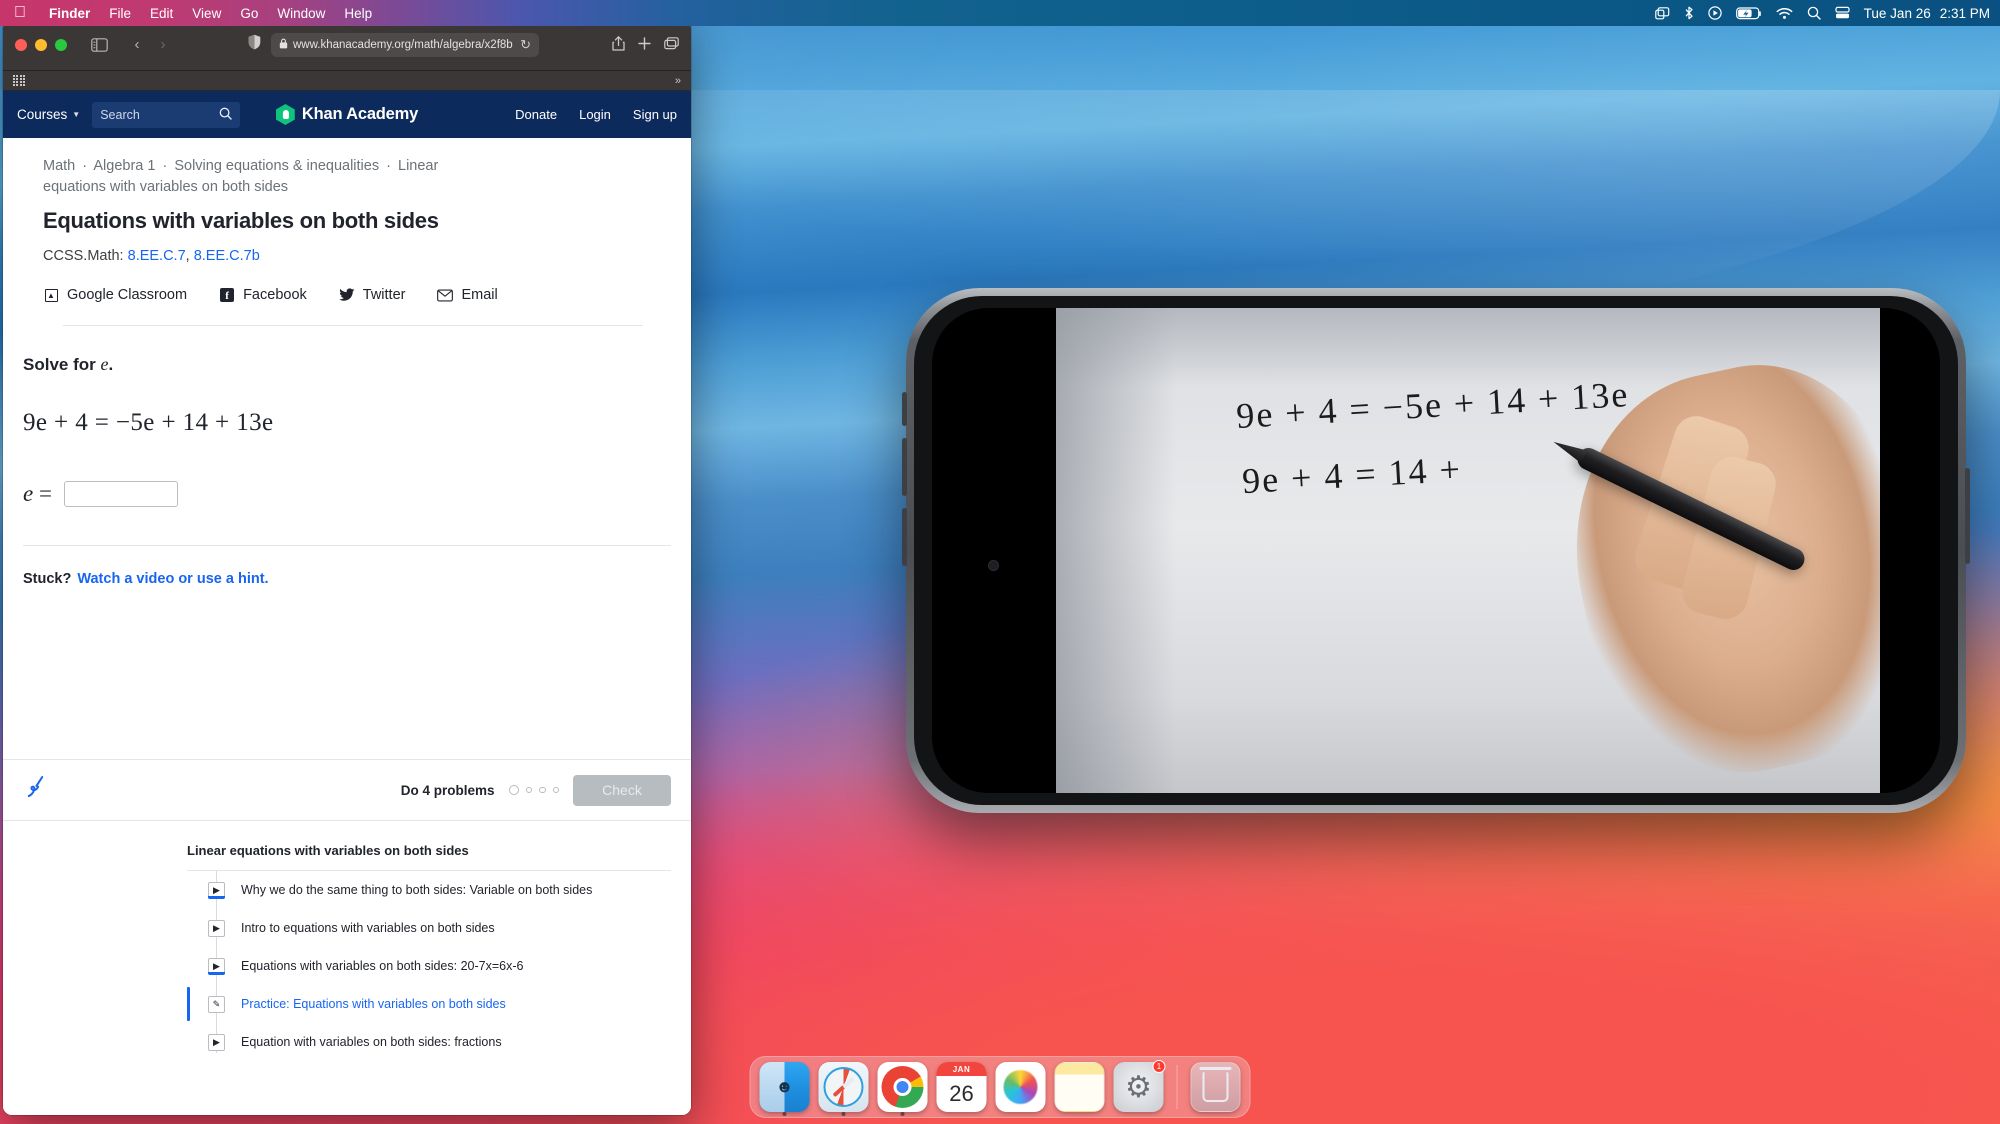 This screenshot has height=1124, width=2000. What do you see at coordinates (276, 166) in the screenshot?
I see `breadcrumb-item-solving-equations: Solving equations & inequalities` at bounding box center [276, 166].